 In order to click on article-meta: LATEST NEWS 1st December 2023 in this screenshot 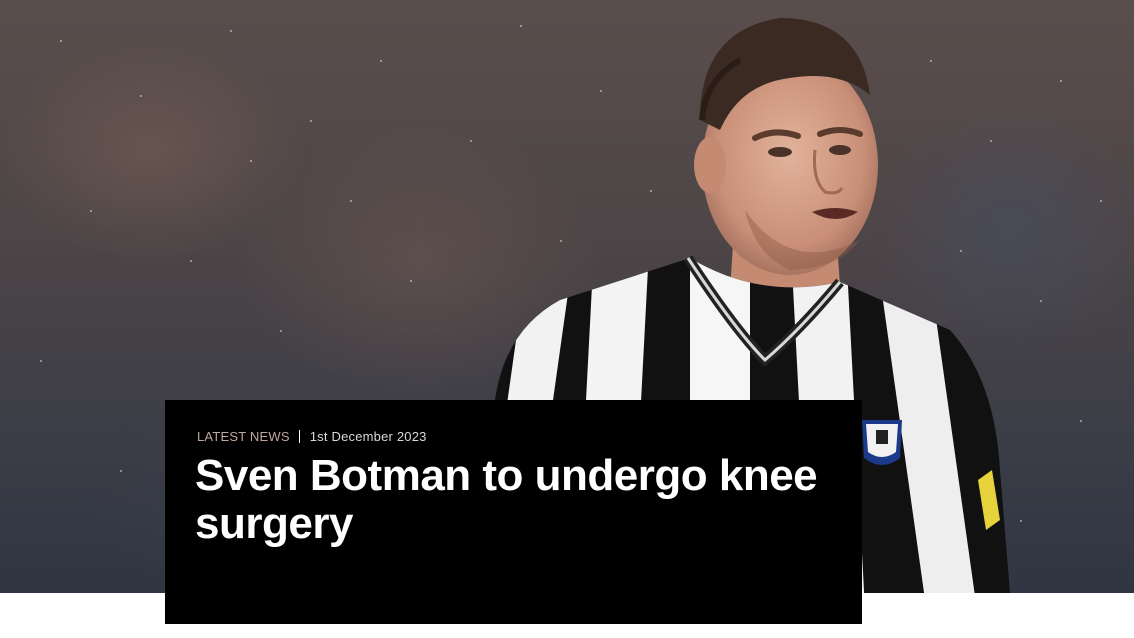, I will do `click(312, 436)`.